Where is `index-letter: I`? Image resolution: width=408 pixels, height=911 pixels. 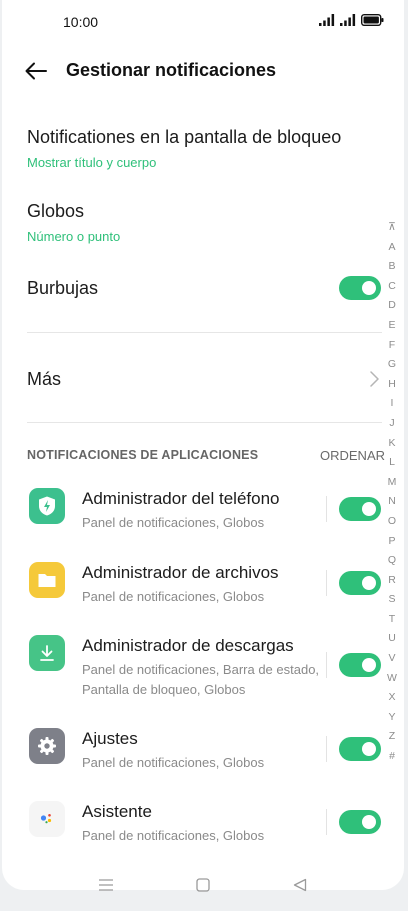 index-letter: I is located at coordinates (392, 404).